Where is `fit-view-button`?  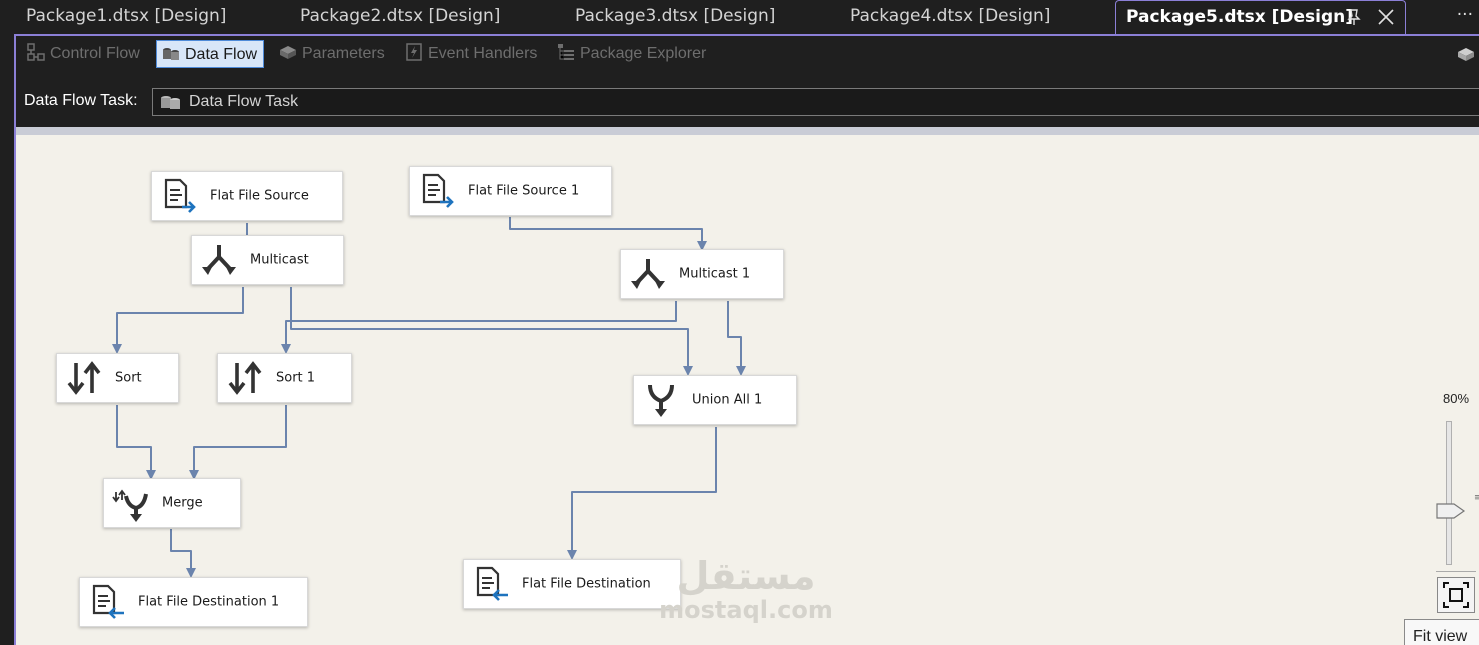 fit-view-button is located at coordinates (1456, 595).